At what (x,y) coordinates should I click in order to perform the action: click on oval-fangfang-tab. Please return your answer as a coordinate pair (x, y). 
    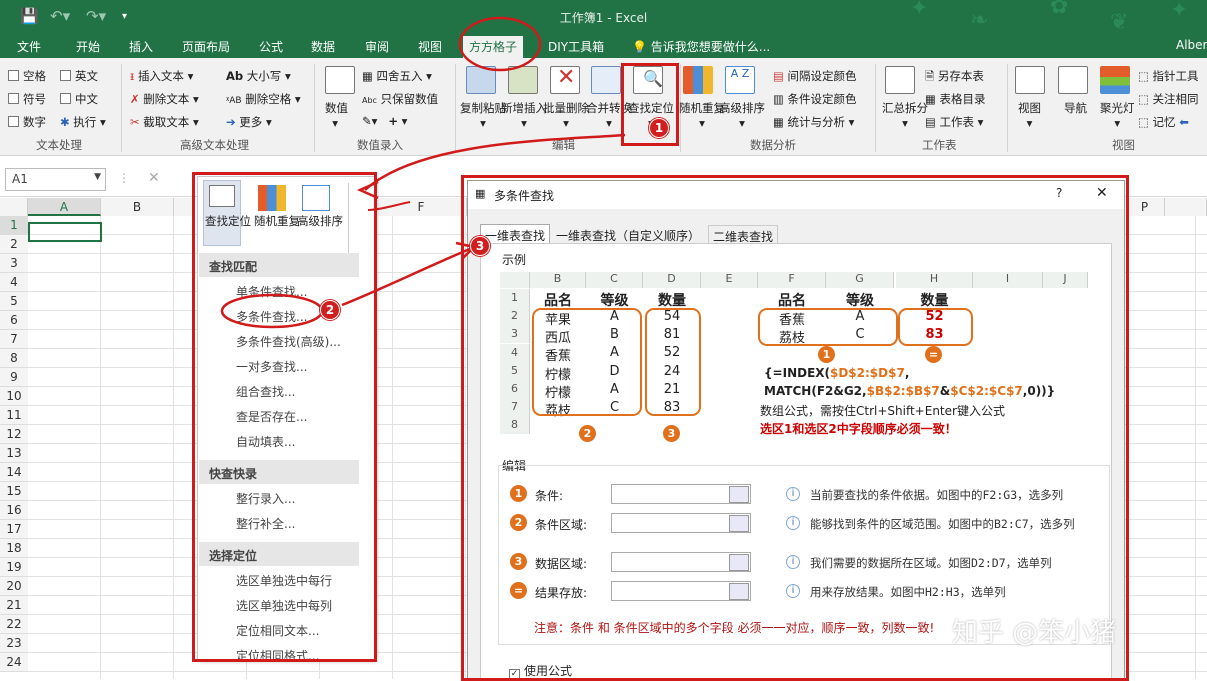
    Looking at the image, I should click on (500, 44).